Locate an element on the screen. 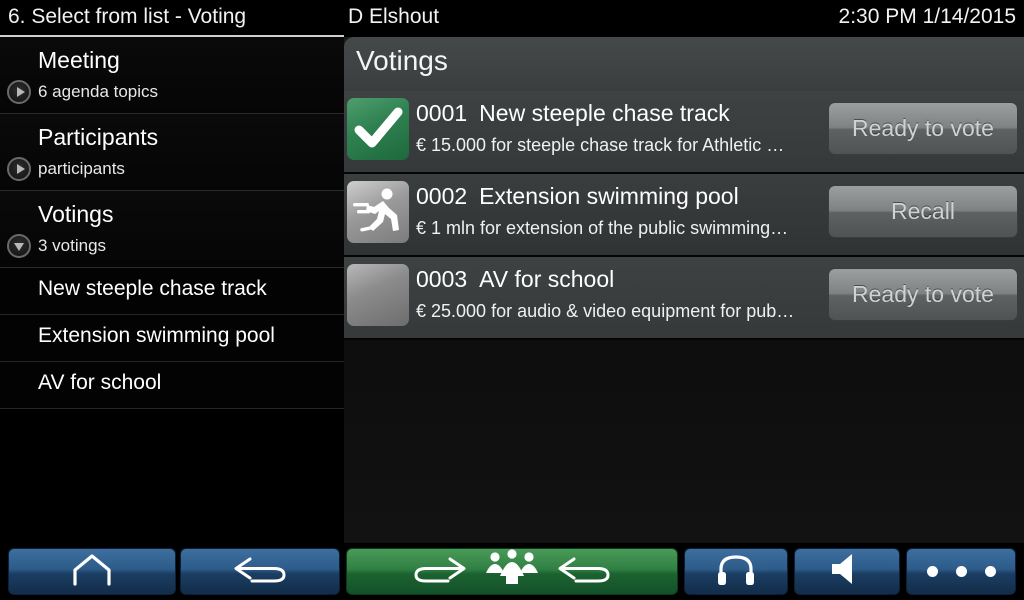 Image resolution: width=1024 pixels, height=600 pixels. request-to-speak-button is located at coordinates (512, 571).